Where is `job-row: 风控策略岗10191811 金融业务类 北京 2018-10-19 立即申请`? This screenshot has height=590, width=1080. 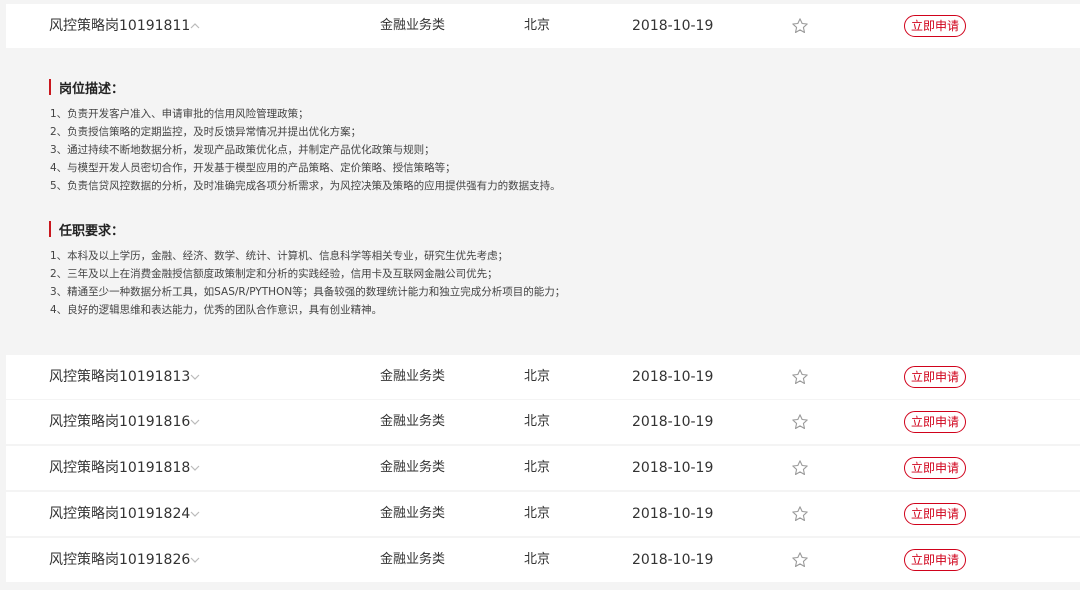
job-row: 风控策略岗10191811 金融业务类 北京 2018-10-19 立即申请 is located at coordinates (543, 26).